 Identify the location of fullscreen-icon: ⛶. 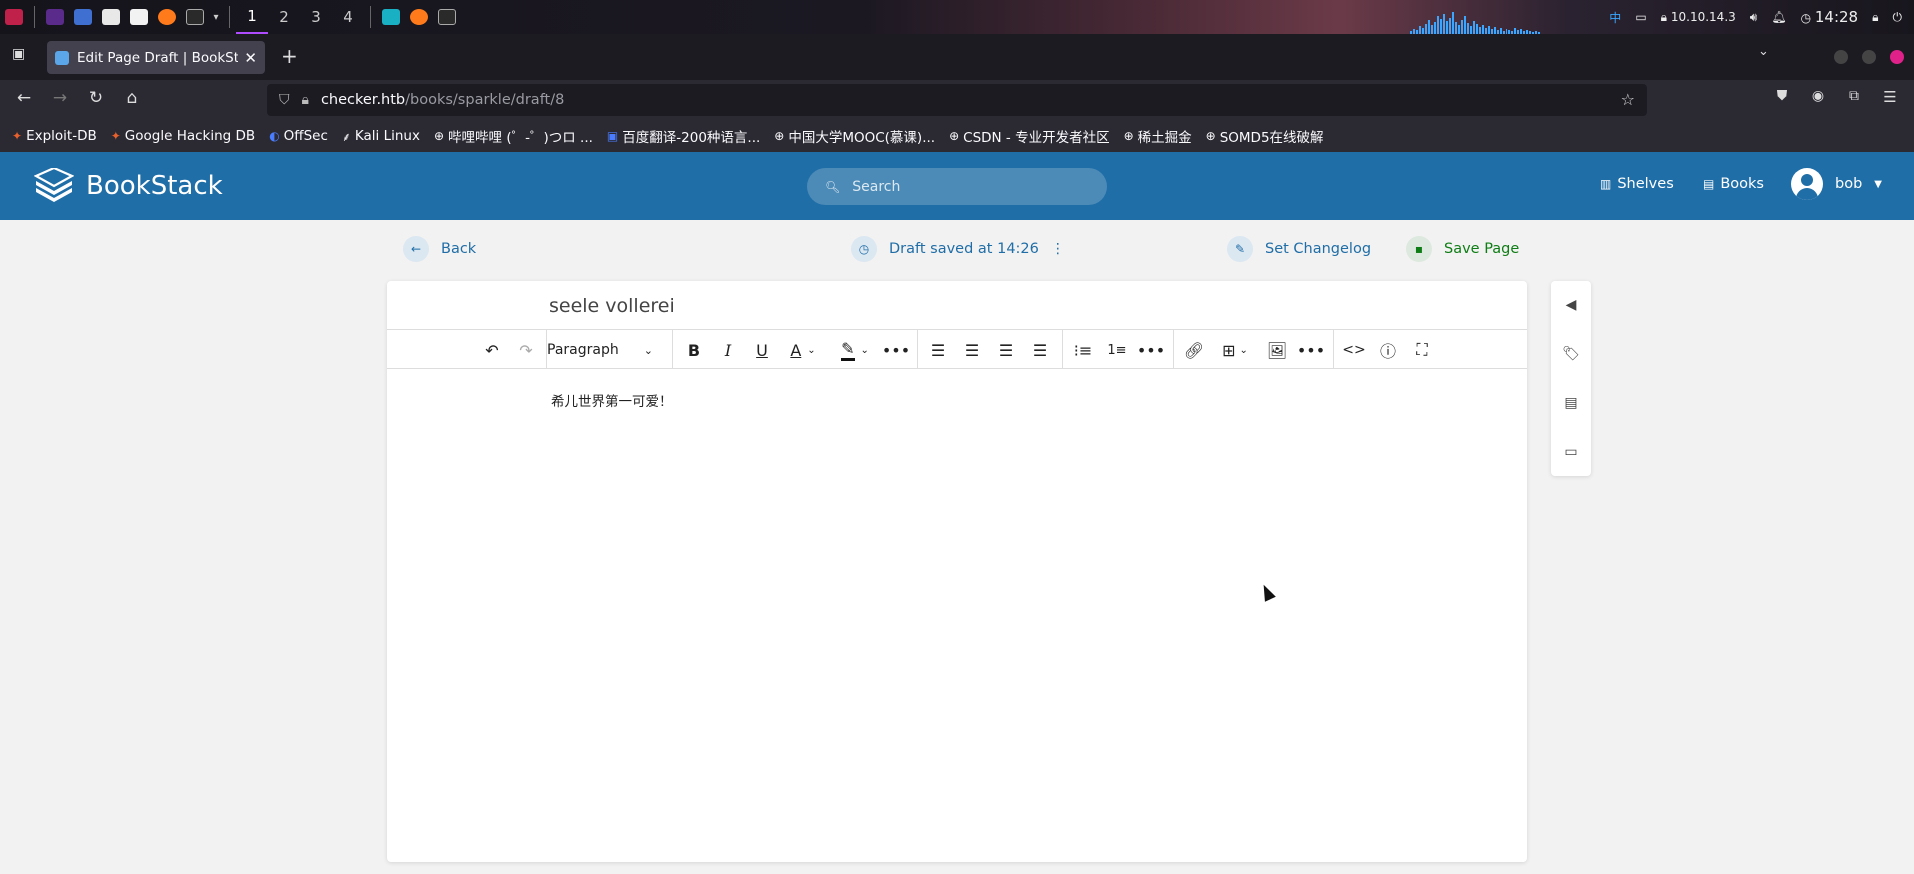
(1422, 350).